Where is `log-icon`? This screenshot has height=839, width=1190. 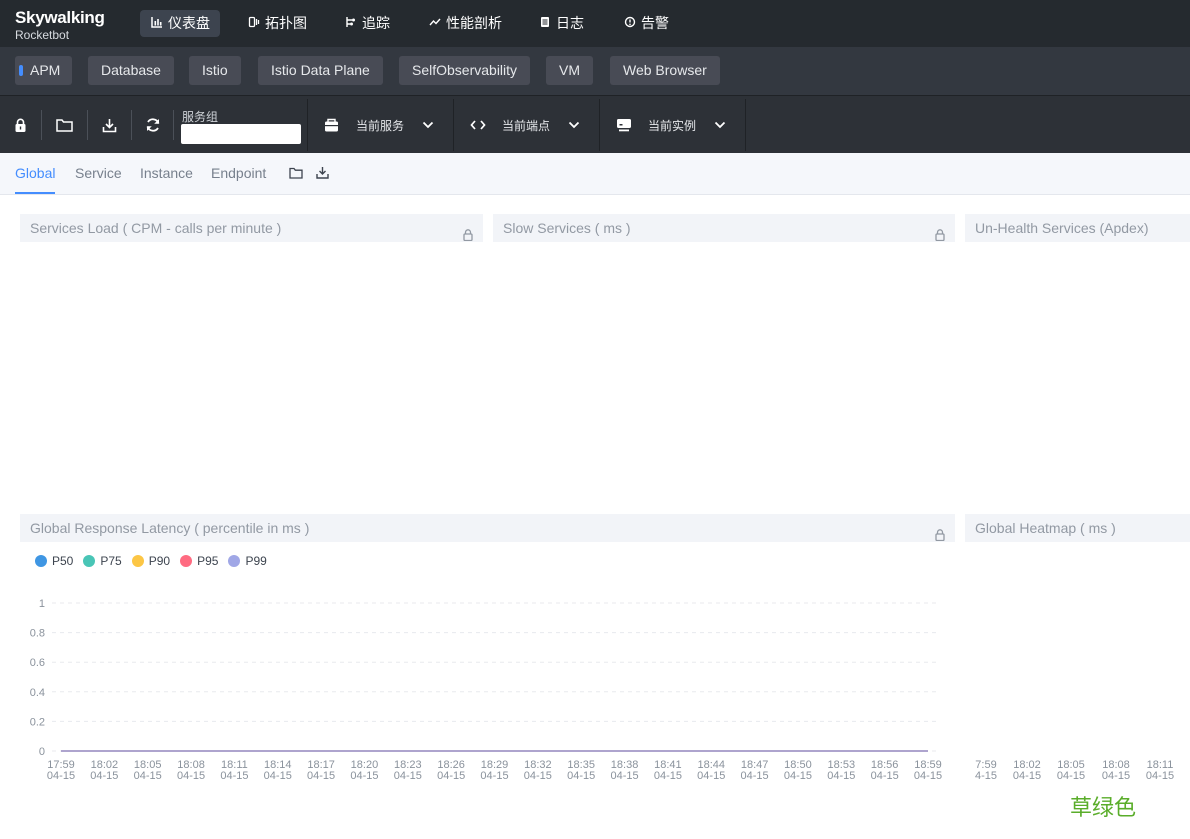 log-icon is located at coordinates (545, 24).